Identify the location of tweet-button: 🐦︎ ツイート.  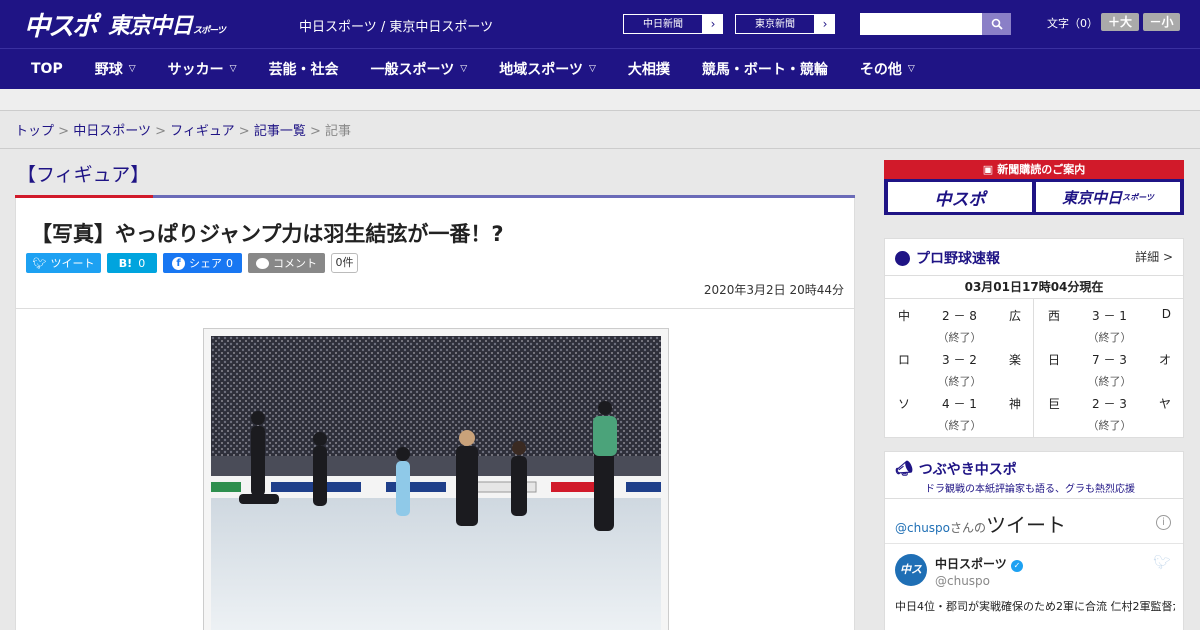
(63, 263).